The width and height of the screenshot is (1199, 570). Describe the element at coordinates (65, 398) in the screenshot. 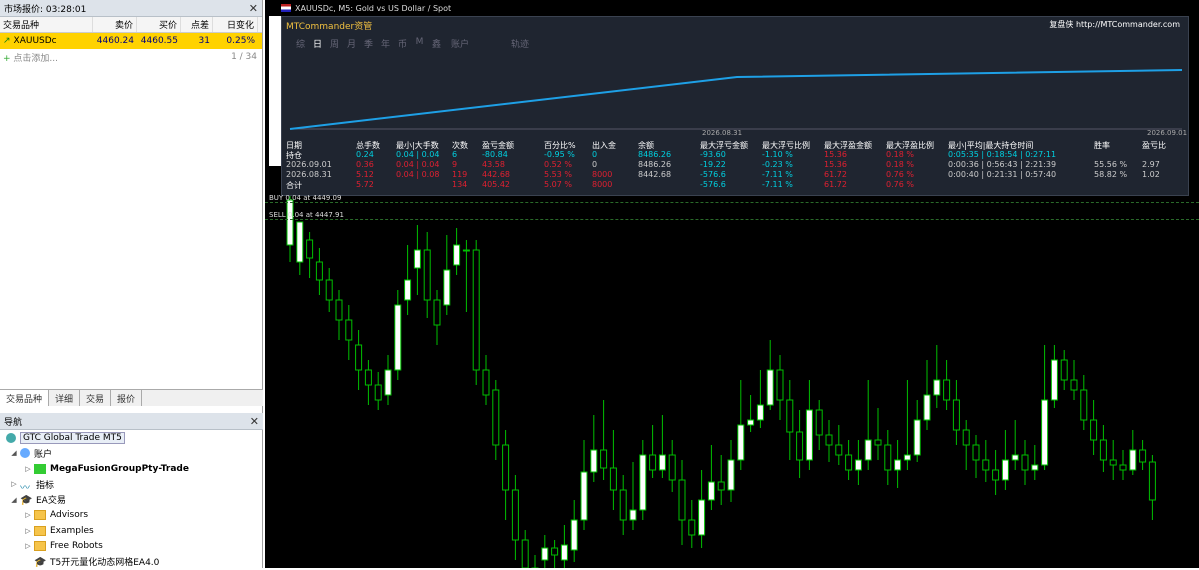

I see `tab-details: 详细` at that location.